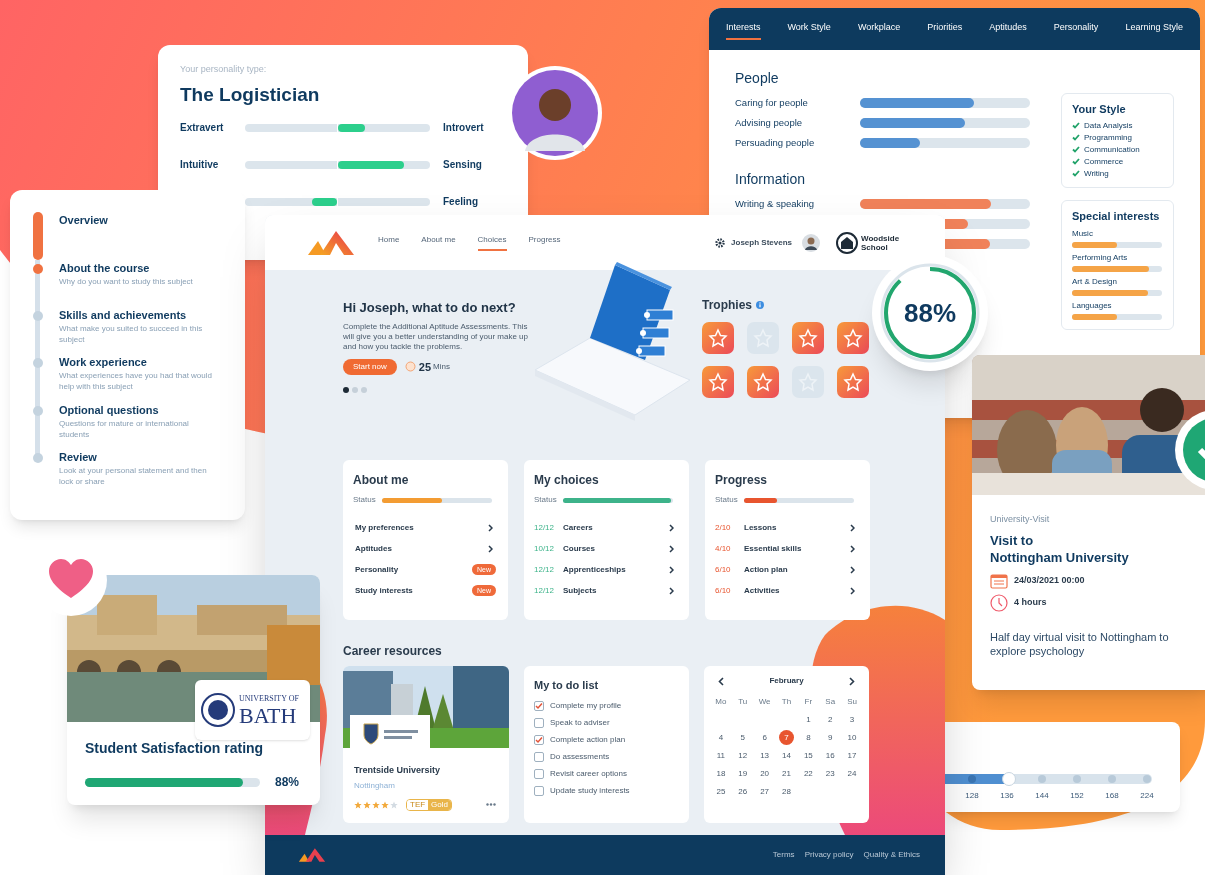 The image size is (1205, 875). Describe the element at coordinates (830, 737) in the screenshot. I see `calendar-day: 9` at that location.